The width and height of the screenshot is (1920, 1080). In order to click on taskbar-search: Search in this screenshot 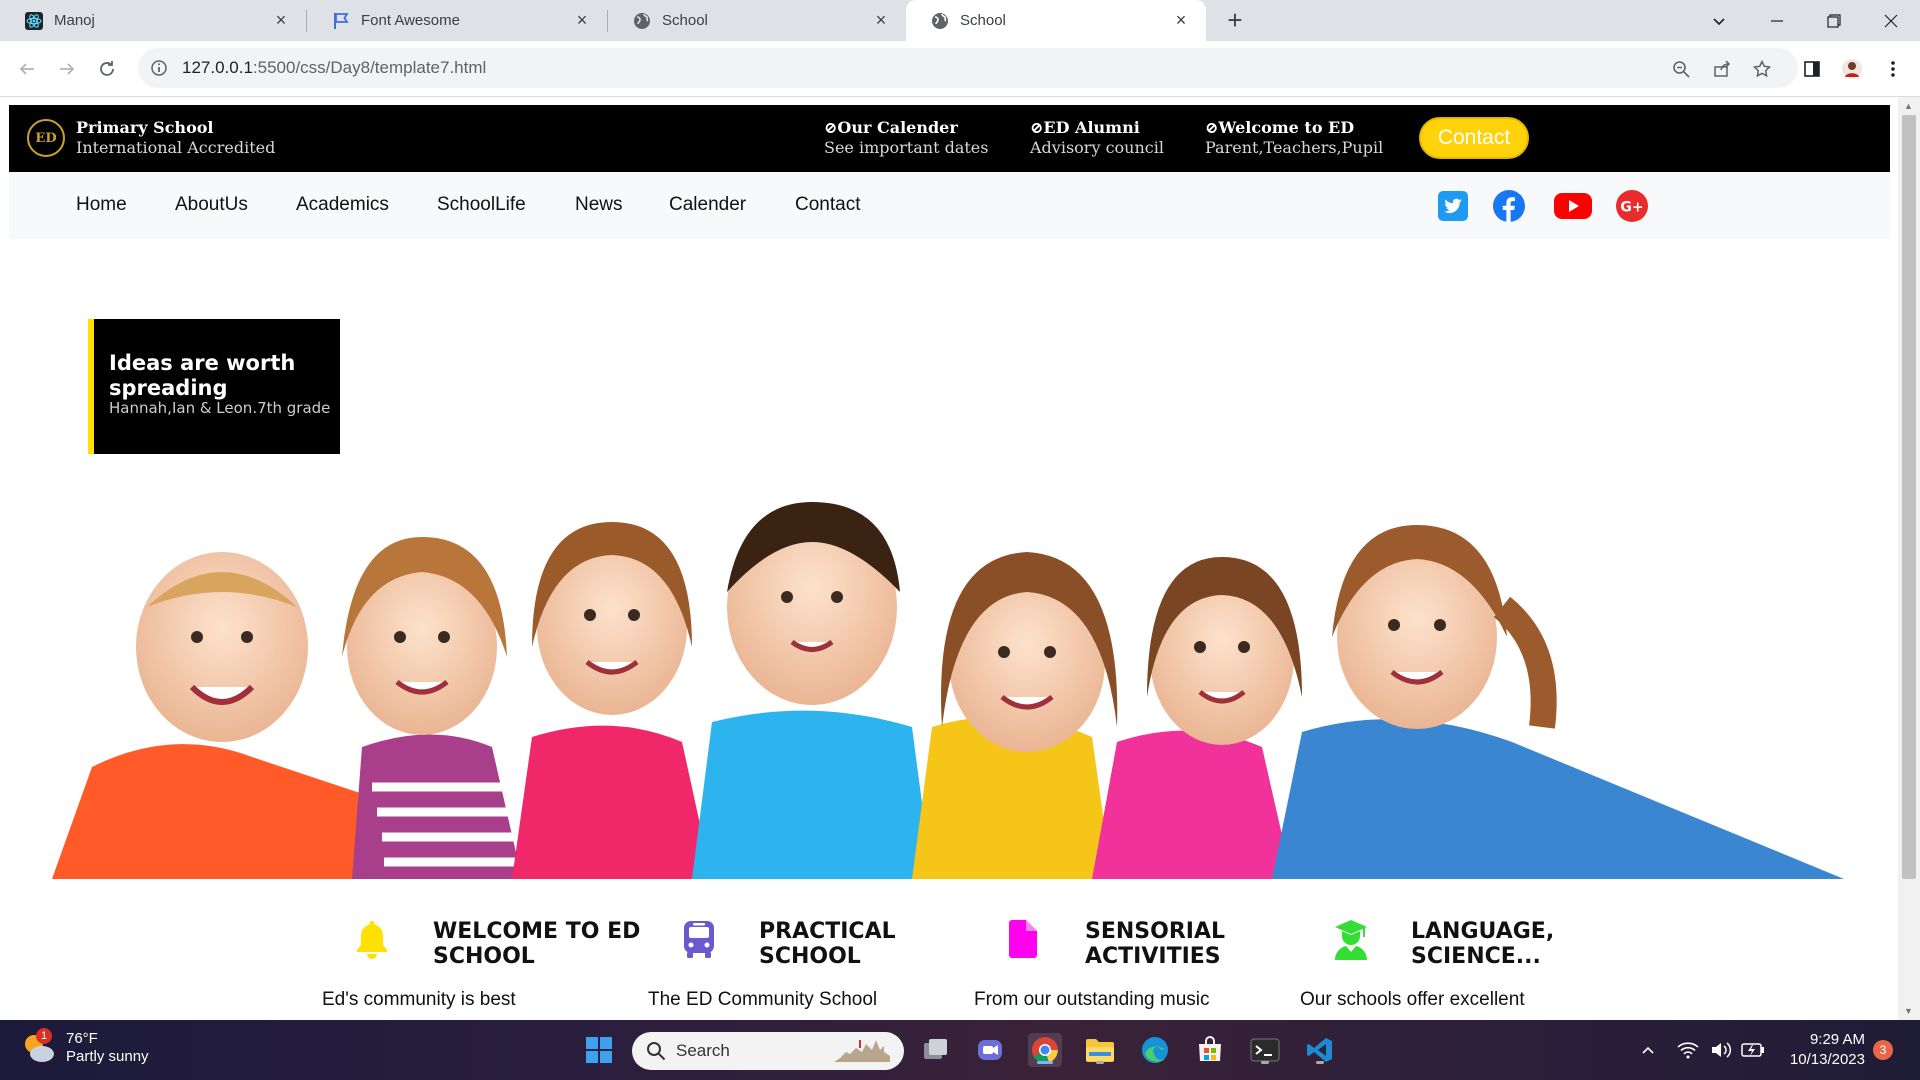, I will do `click(768, 1051)`.